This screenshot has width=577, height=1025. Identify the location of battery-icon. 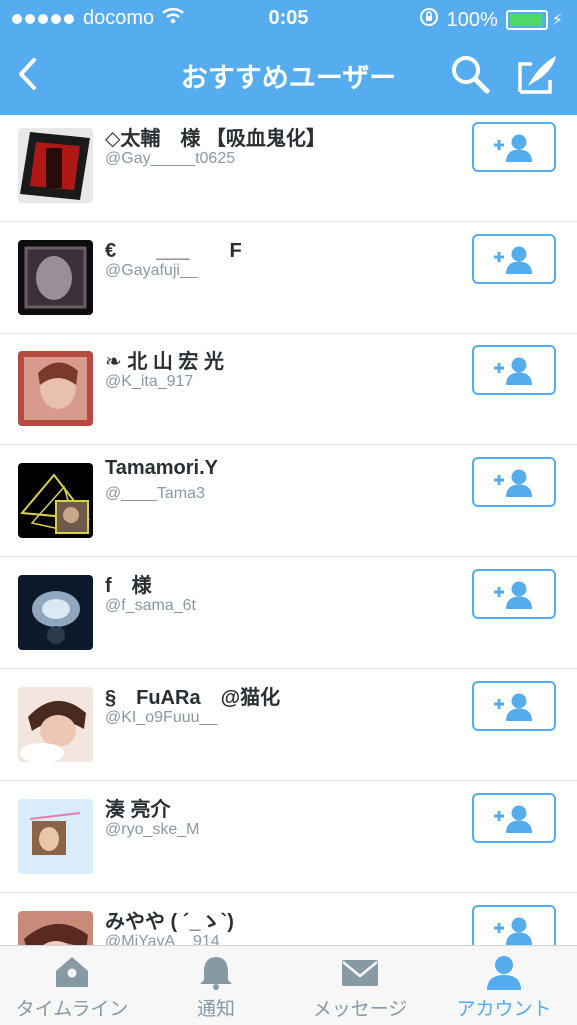
(526, 20).